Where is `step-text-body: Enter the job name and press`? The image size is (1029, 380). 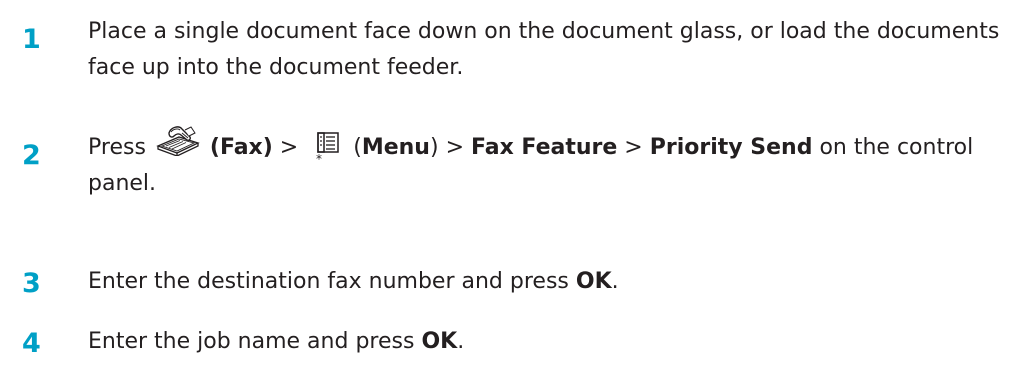
step-text-body: Enter the job name and press is located at coordinates (251, 341).